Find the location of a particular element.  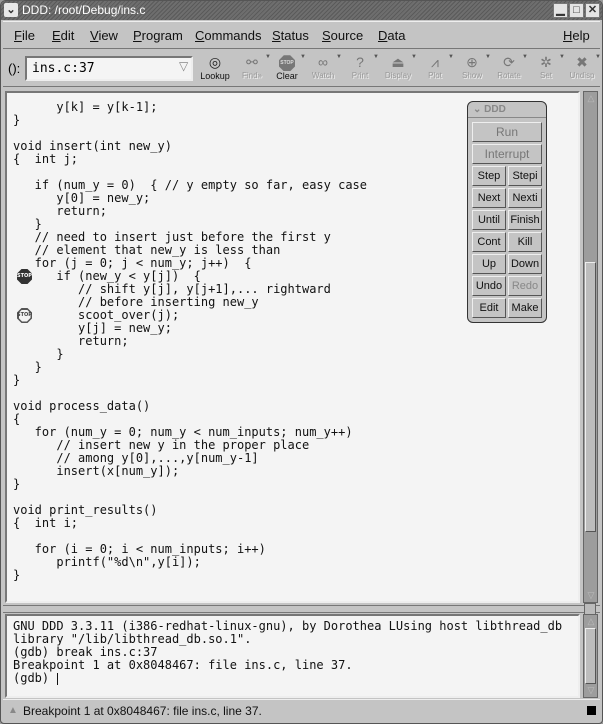

lookup-button: ◎ Lookup is located at coordinates (215, 69).